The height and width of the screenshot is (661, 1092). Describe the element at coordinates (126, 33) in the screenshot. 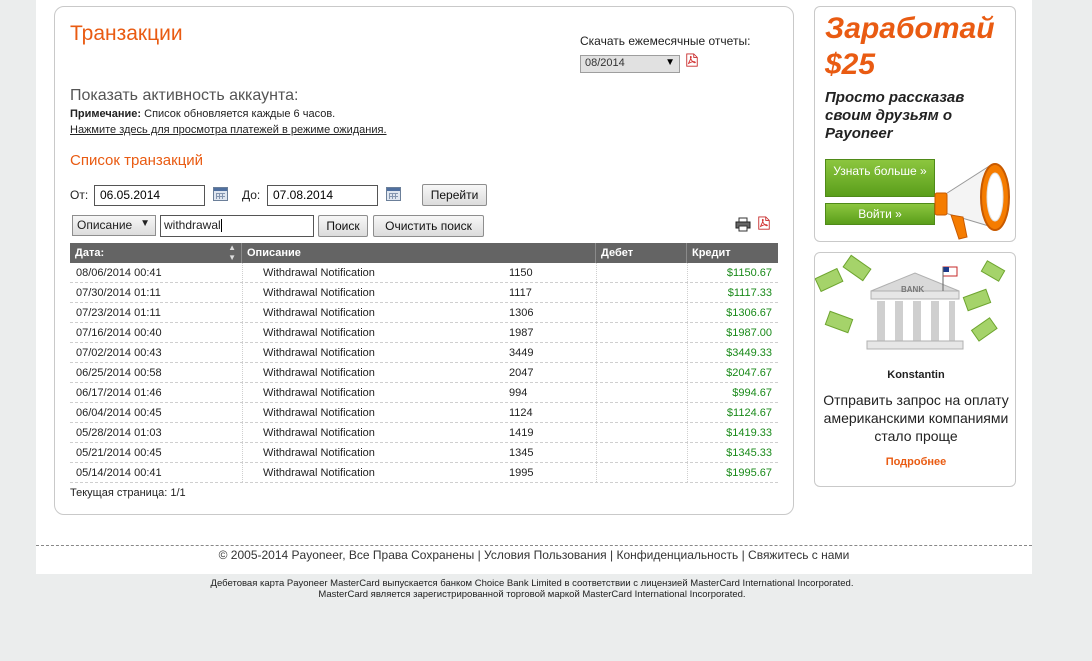

I see `page-title: Транзакции` at that location.